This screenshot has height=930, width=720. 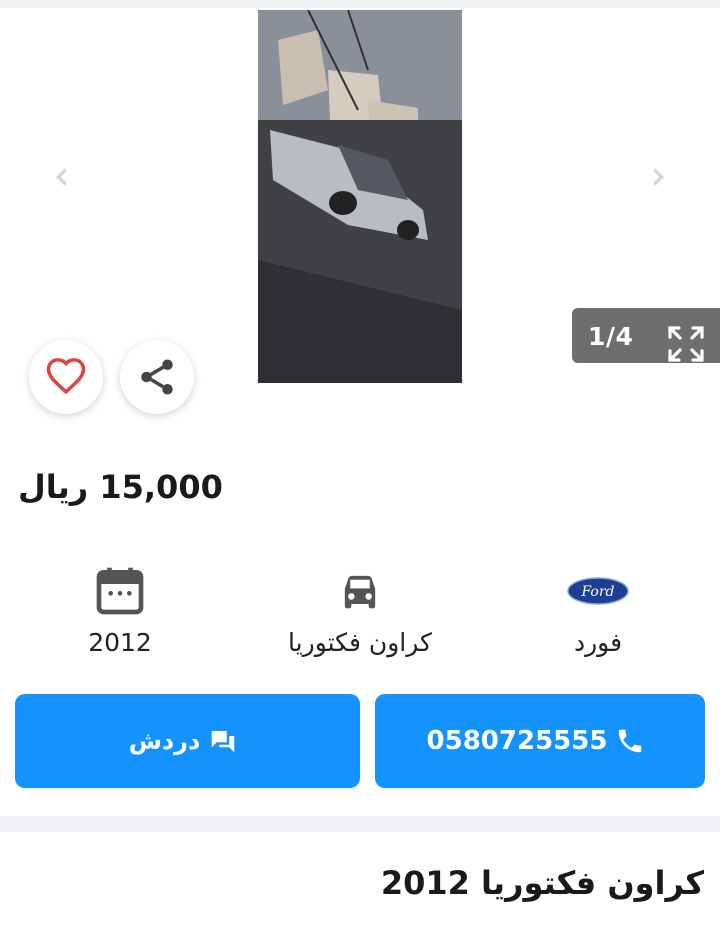 I want to click on chat-button-label: دردش, so click(x=164, y=741).